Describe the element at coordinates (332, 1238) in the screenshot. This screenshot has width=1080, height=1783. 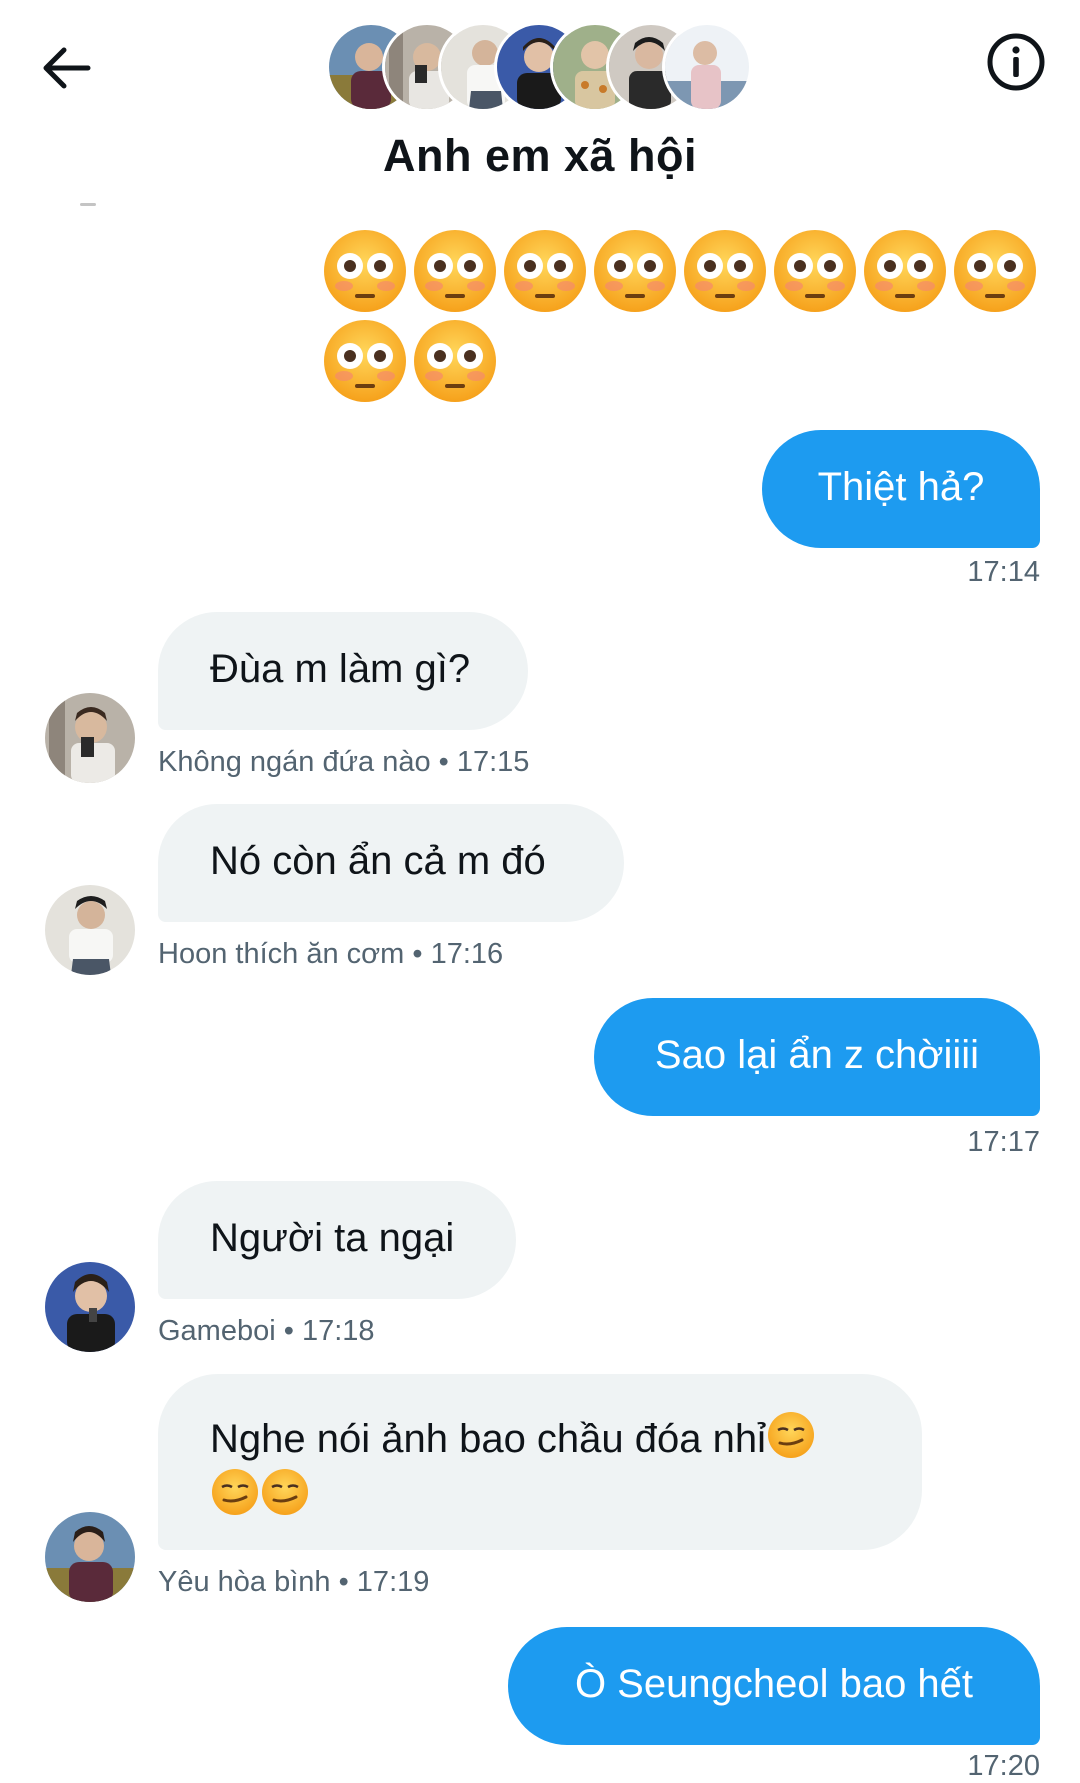
I see `message-text: Người ta ngại` at that location.